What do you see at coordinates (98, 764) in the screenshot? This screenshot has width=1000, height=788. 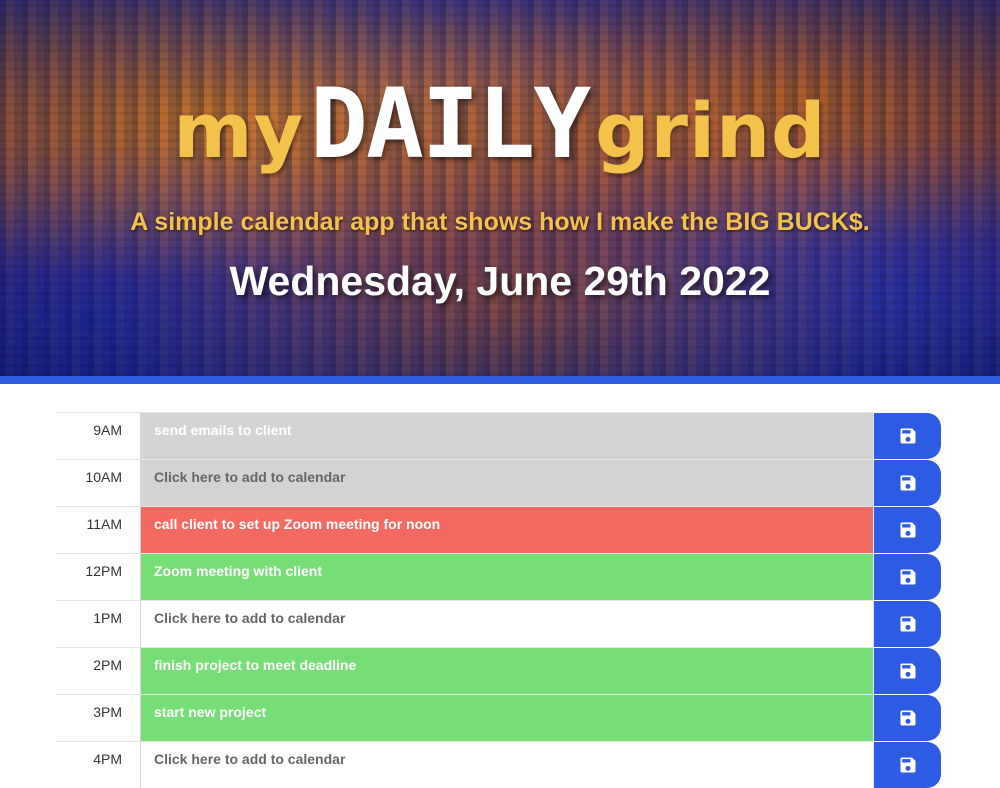 I see `hour-label: 4PM` at bounding box center [98, 764].